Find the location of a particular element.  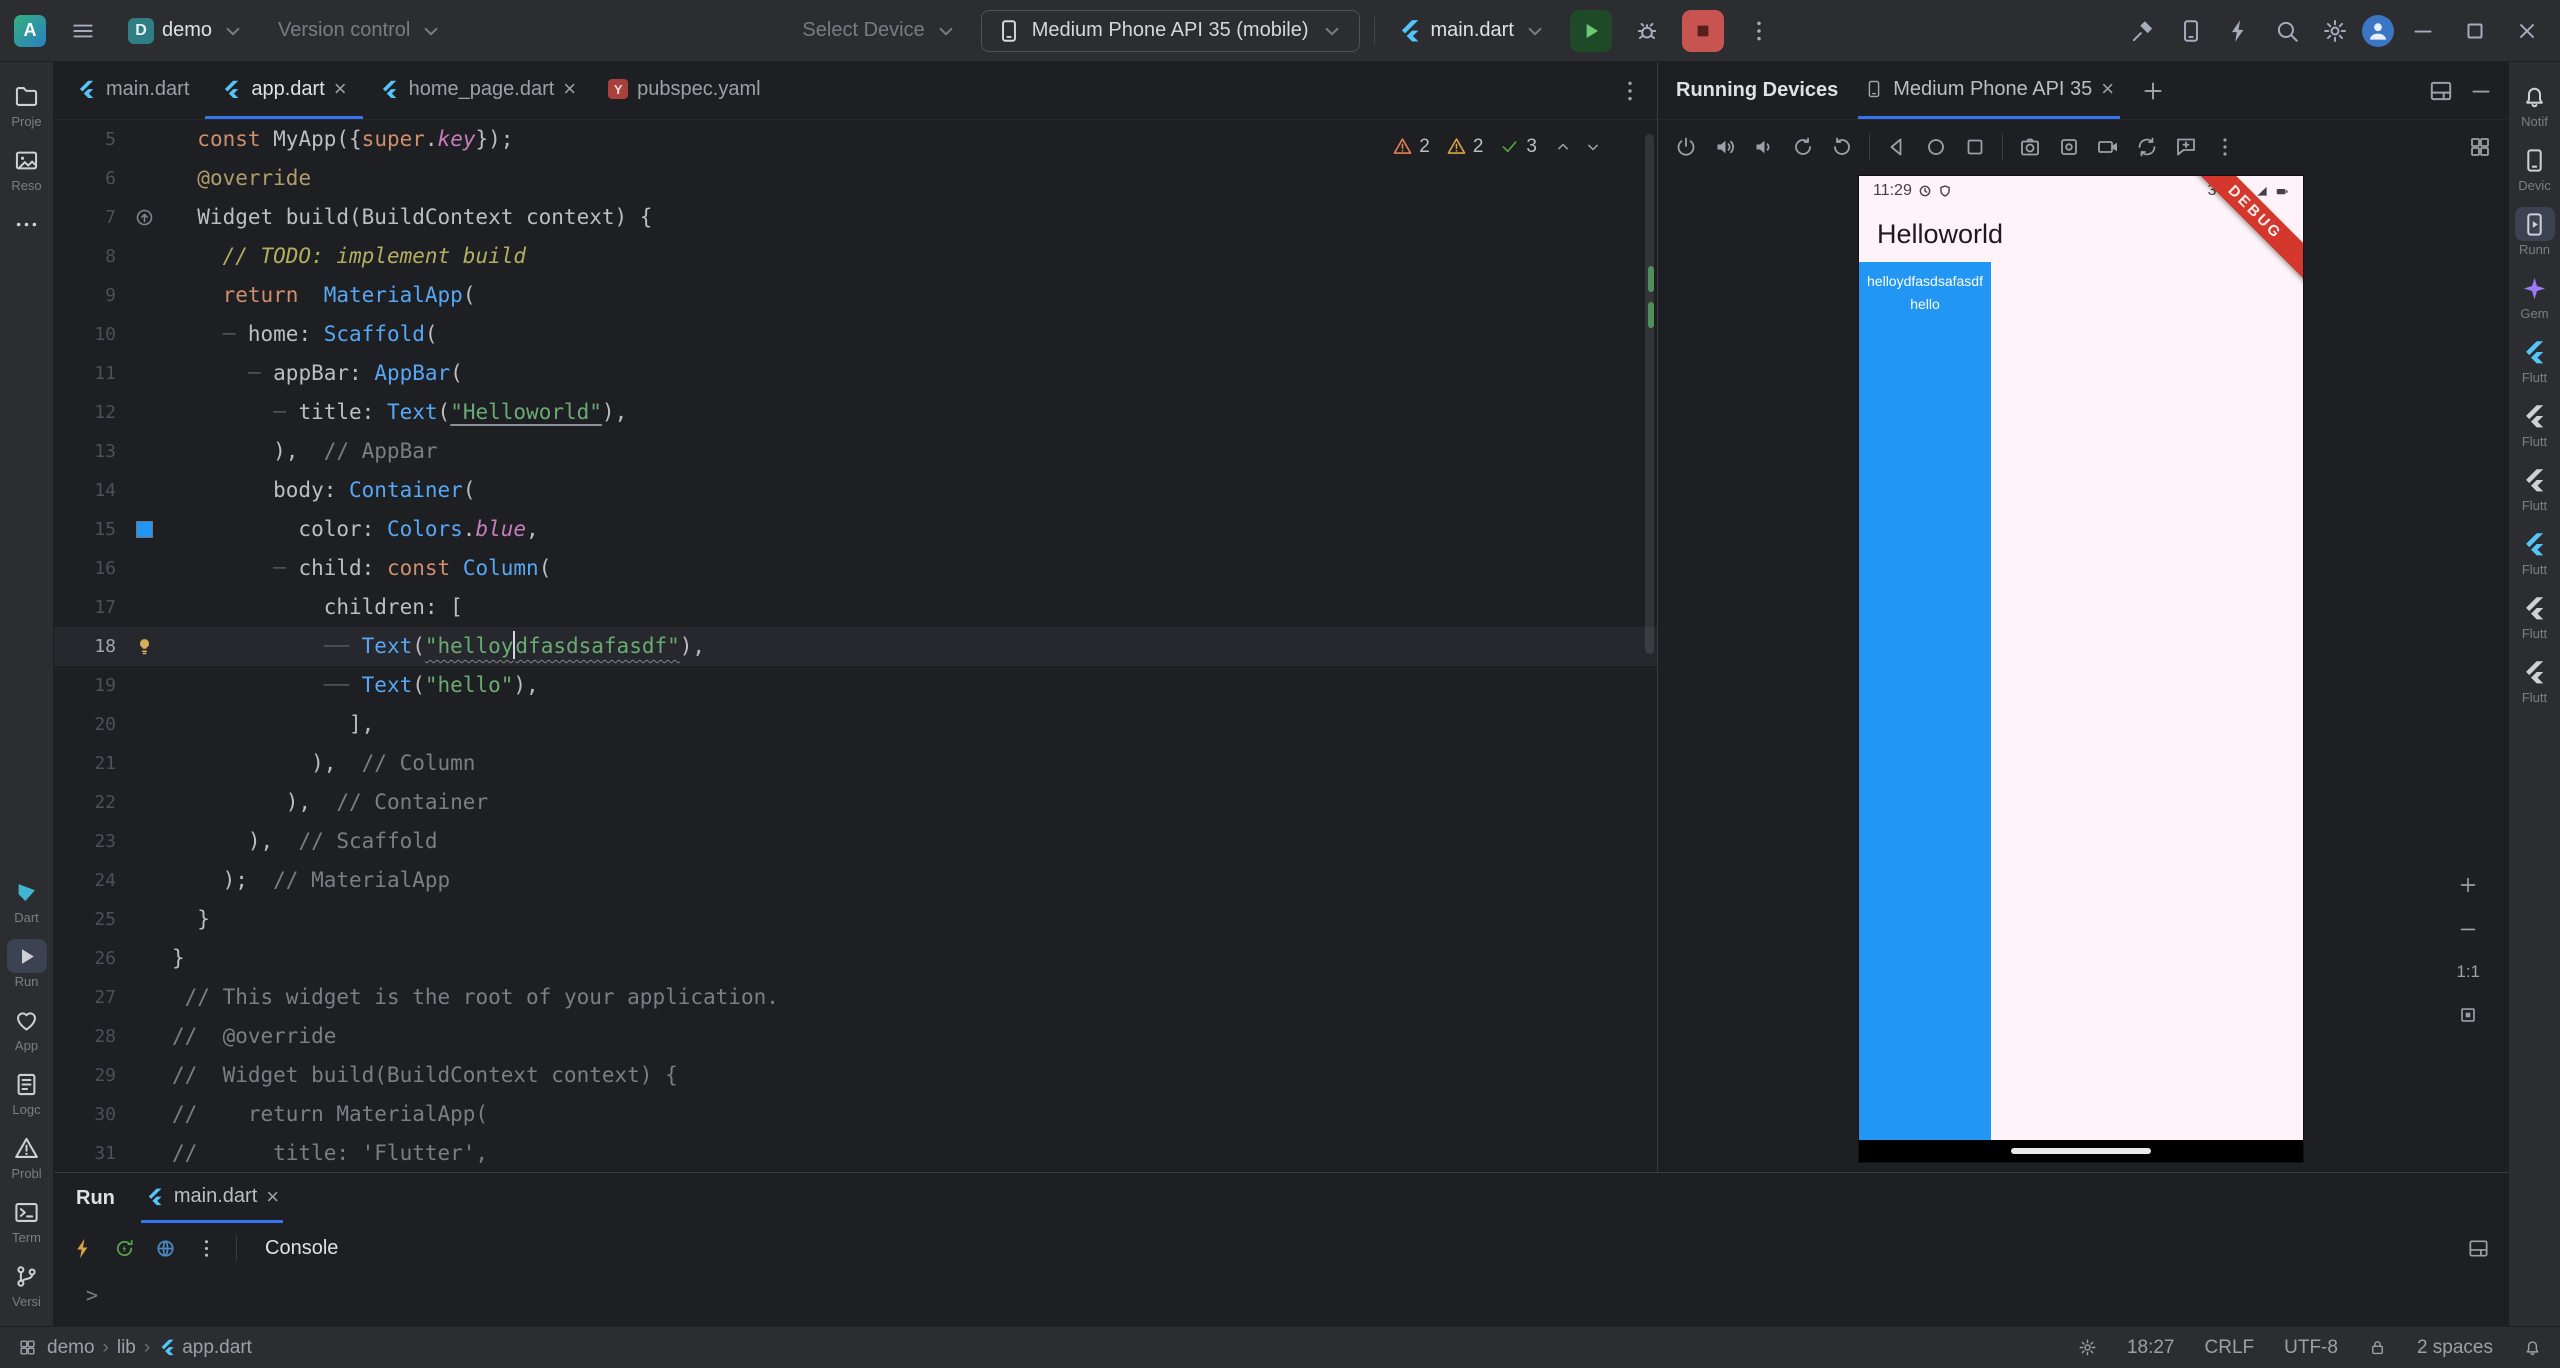

project-selector: D demo is located at coordinates (187, 31).